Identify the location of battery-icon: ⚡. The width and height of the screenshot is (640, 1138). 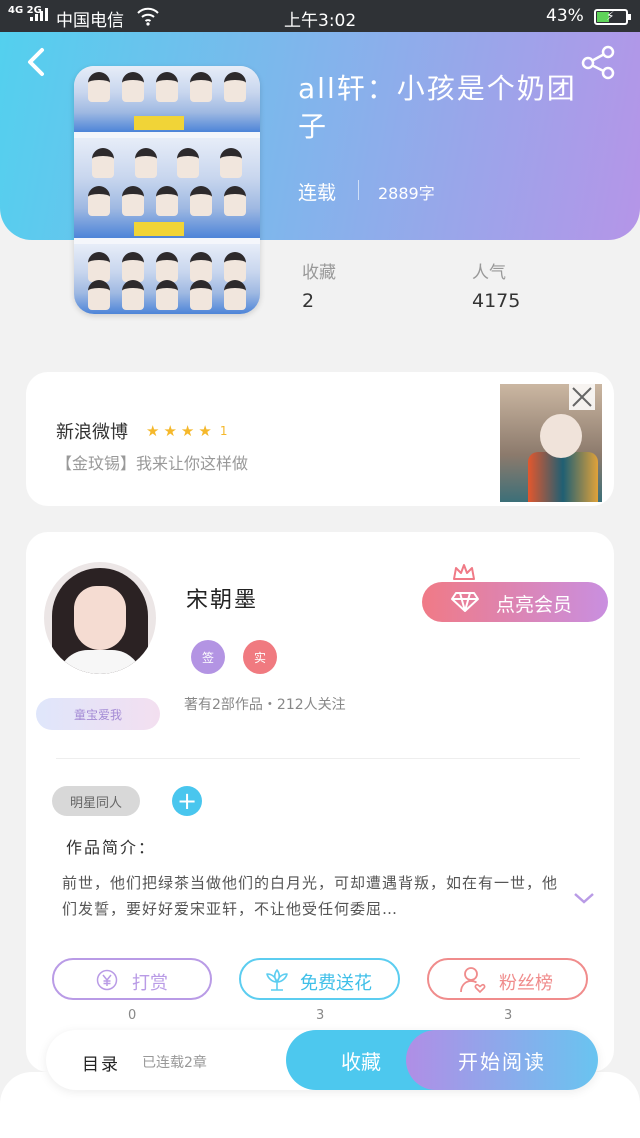
(612, 17).